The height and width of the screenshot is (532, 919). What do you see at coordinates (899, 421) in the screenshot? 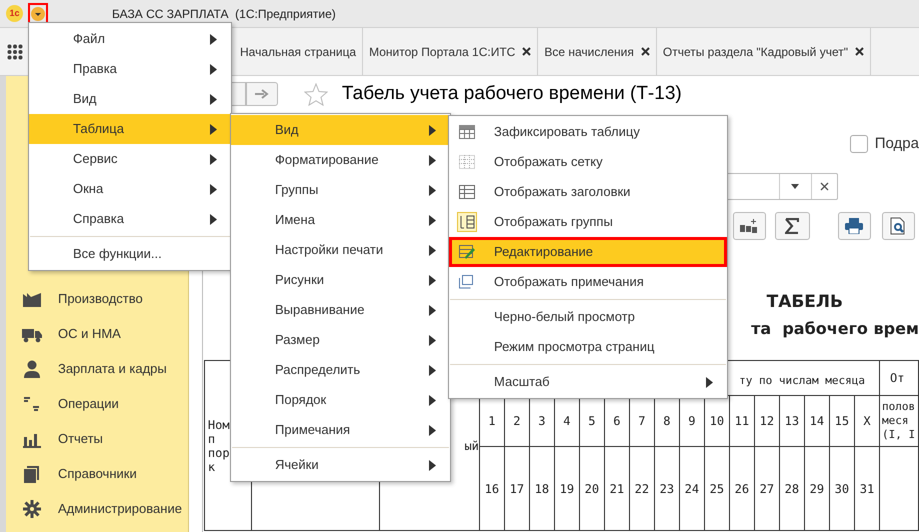
I see `table-cell: полов меся (I, I` at bounding box center [899, 421].